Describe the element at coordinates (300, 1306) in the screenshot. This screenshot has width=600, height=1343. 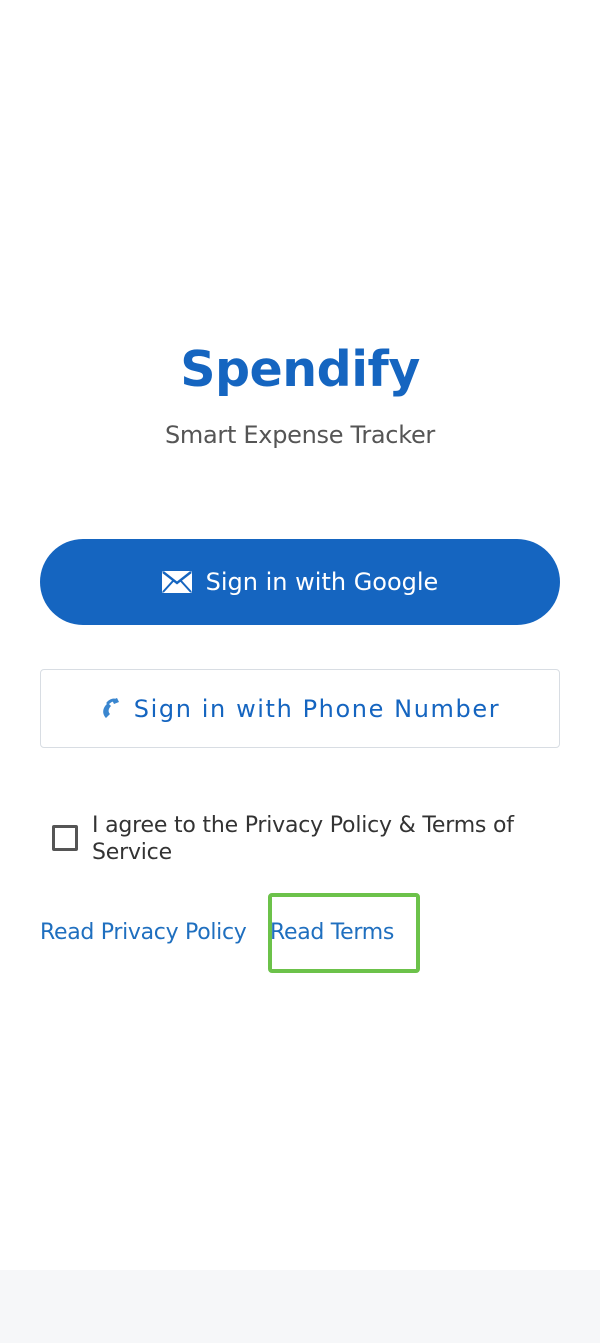
I see `bottom-navigation-bar` at that location.